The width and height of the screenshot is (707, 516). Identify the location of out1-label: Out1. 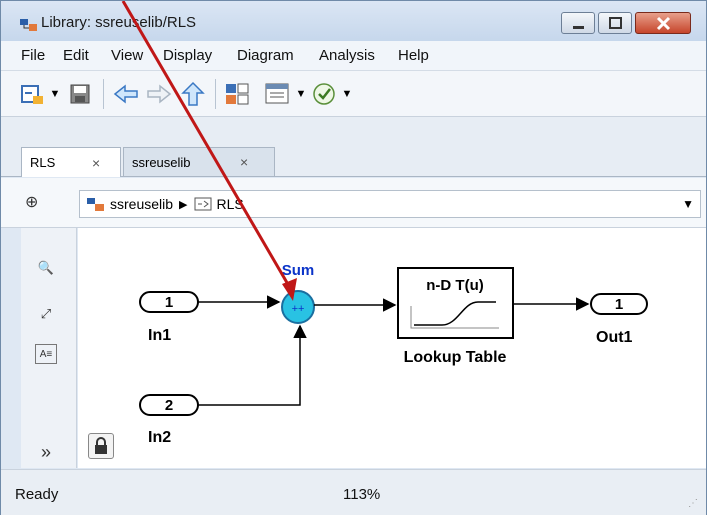
(614, 337).